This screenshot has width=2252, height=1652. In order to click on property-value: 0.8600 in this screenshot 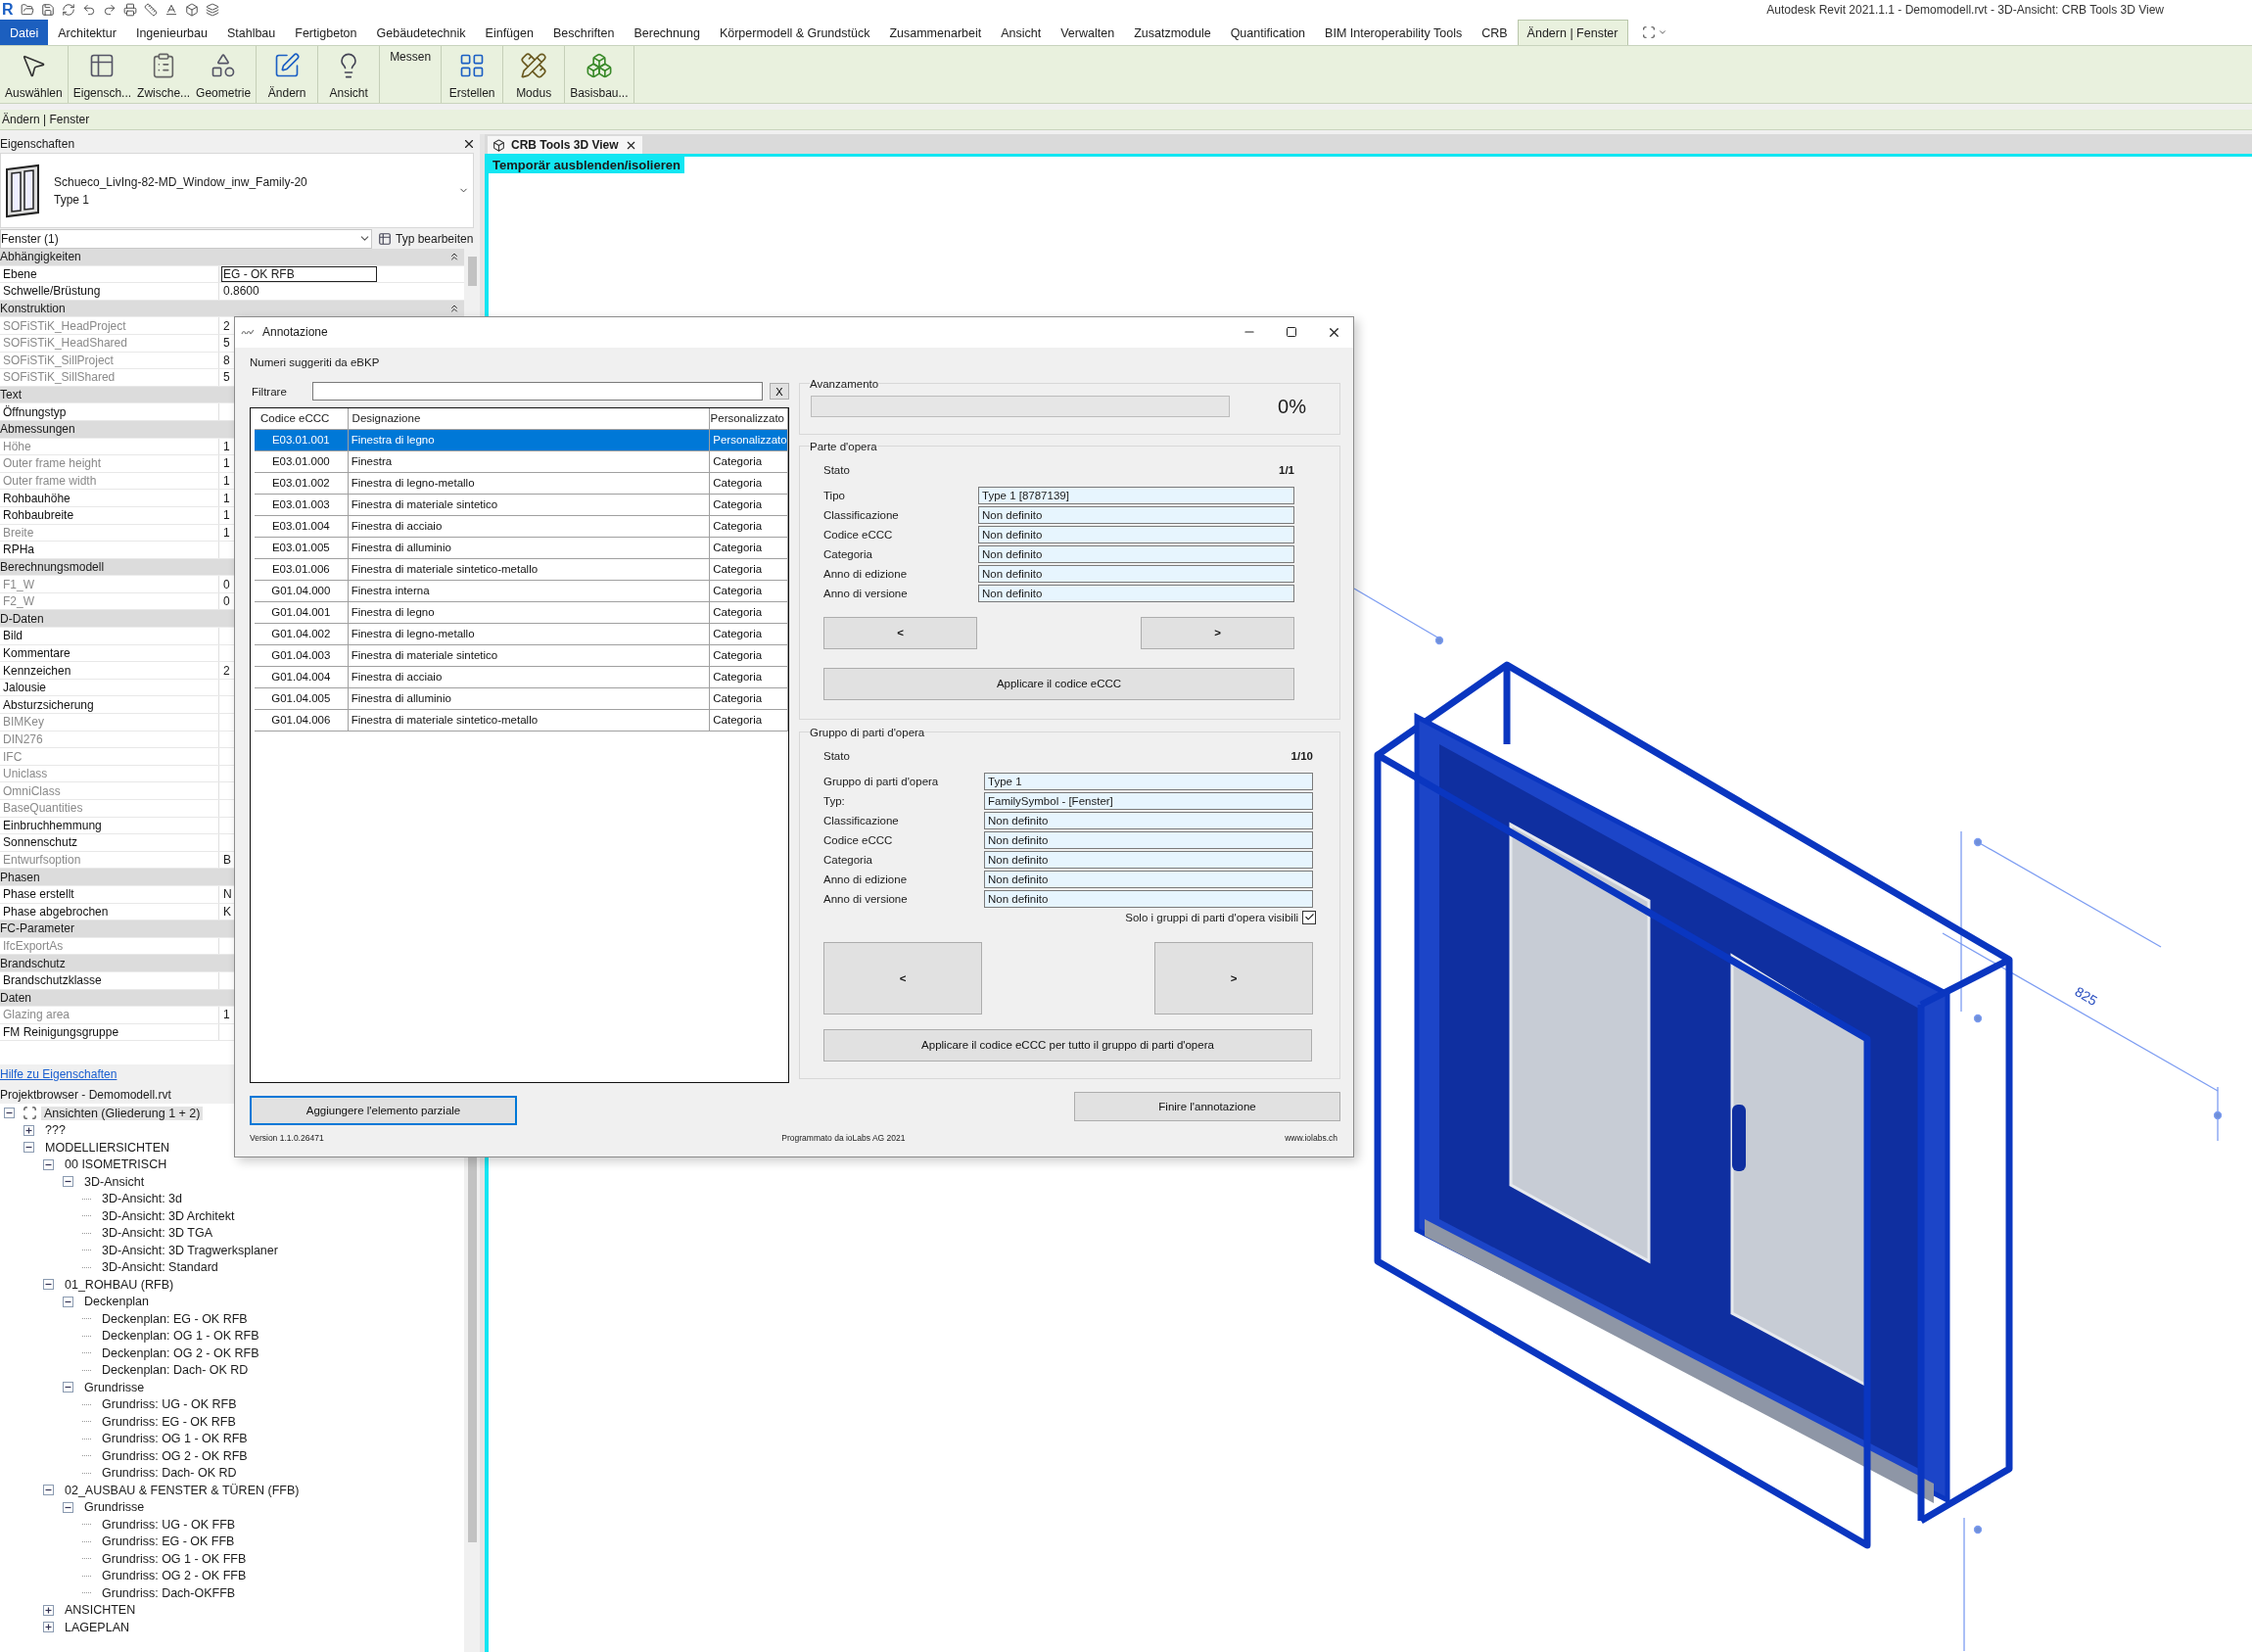, I will do `click(241, 291)`.